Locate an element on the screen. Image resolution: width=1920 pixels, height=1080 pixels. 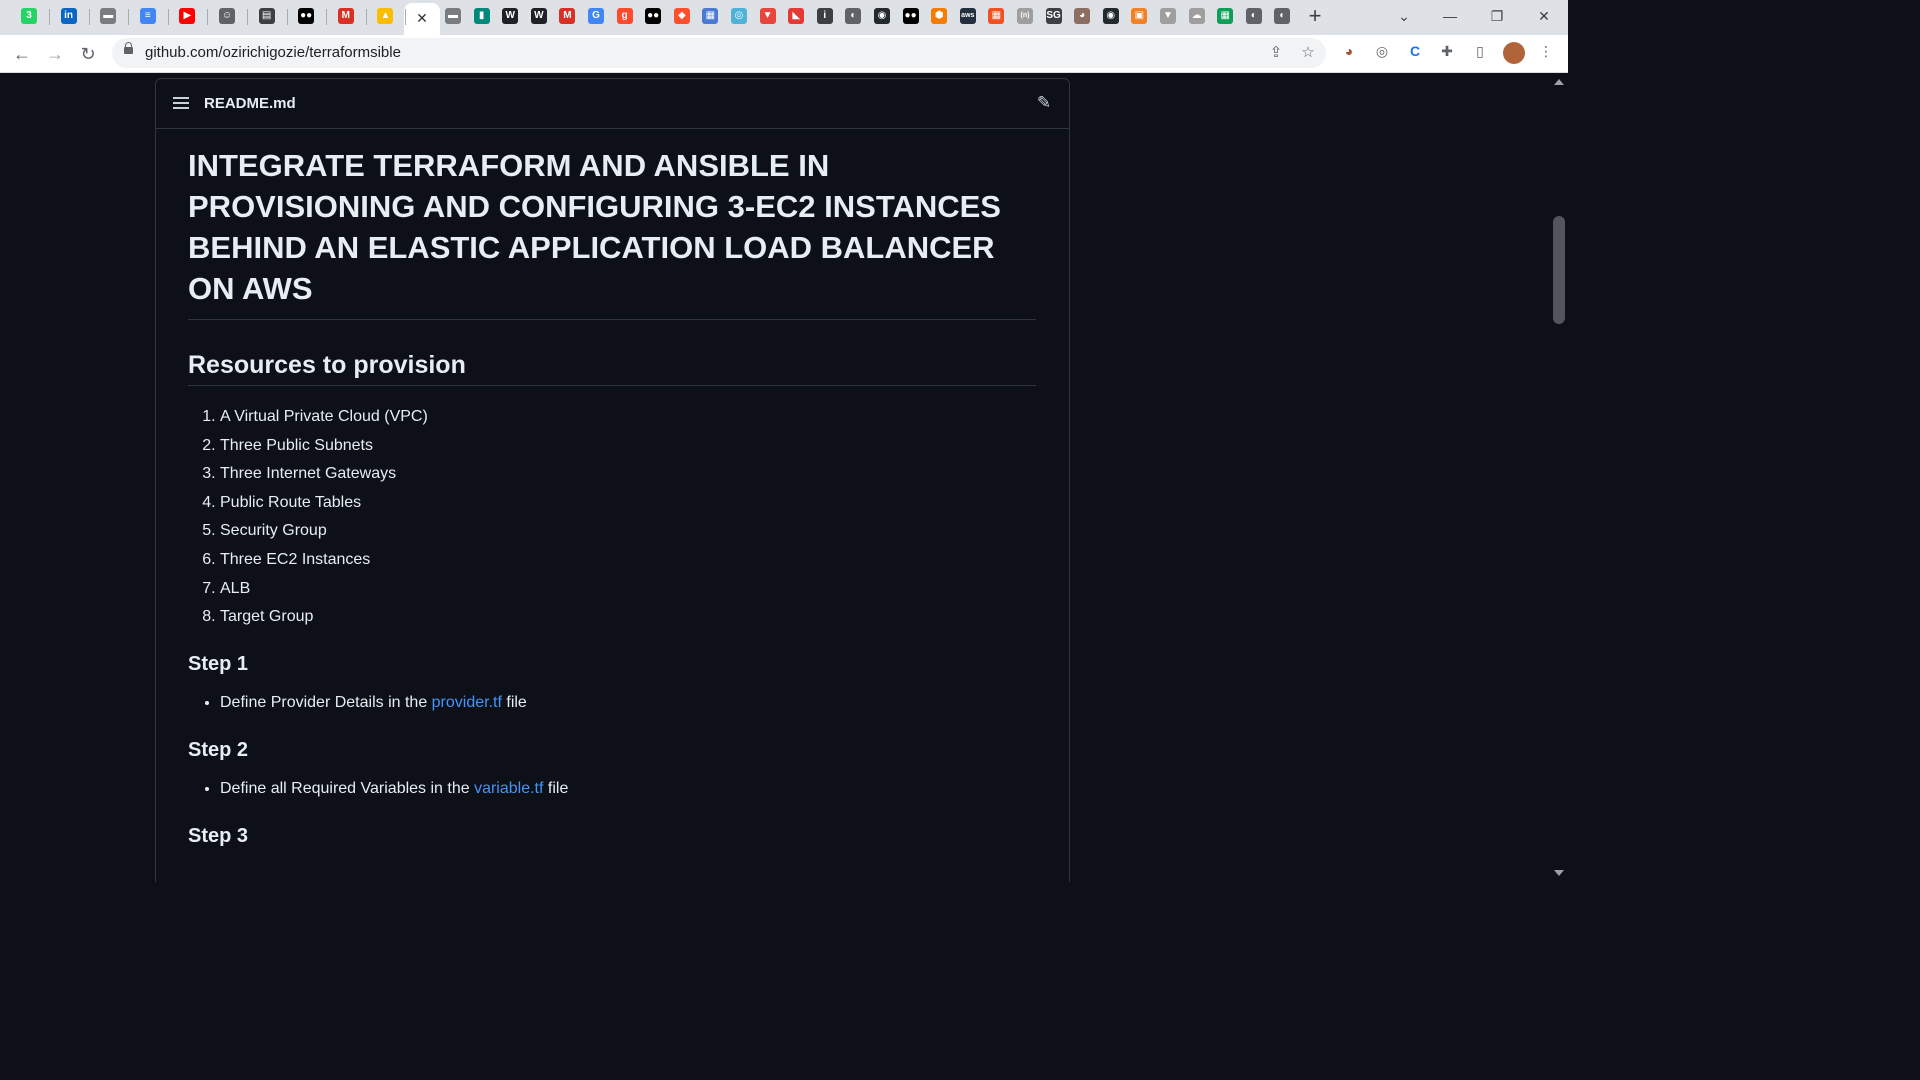
browser-tab: ☺ is located at coordinates (227, 16).